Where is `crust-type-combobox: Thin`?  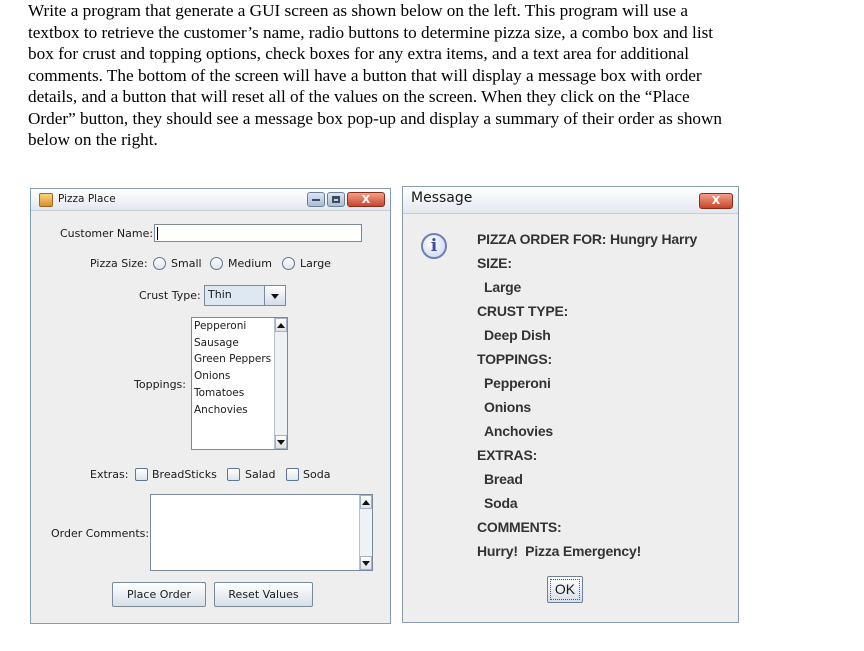 crust-type-combobox: Thin is located at coordinates (245, 295).